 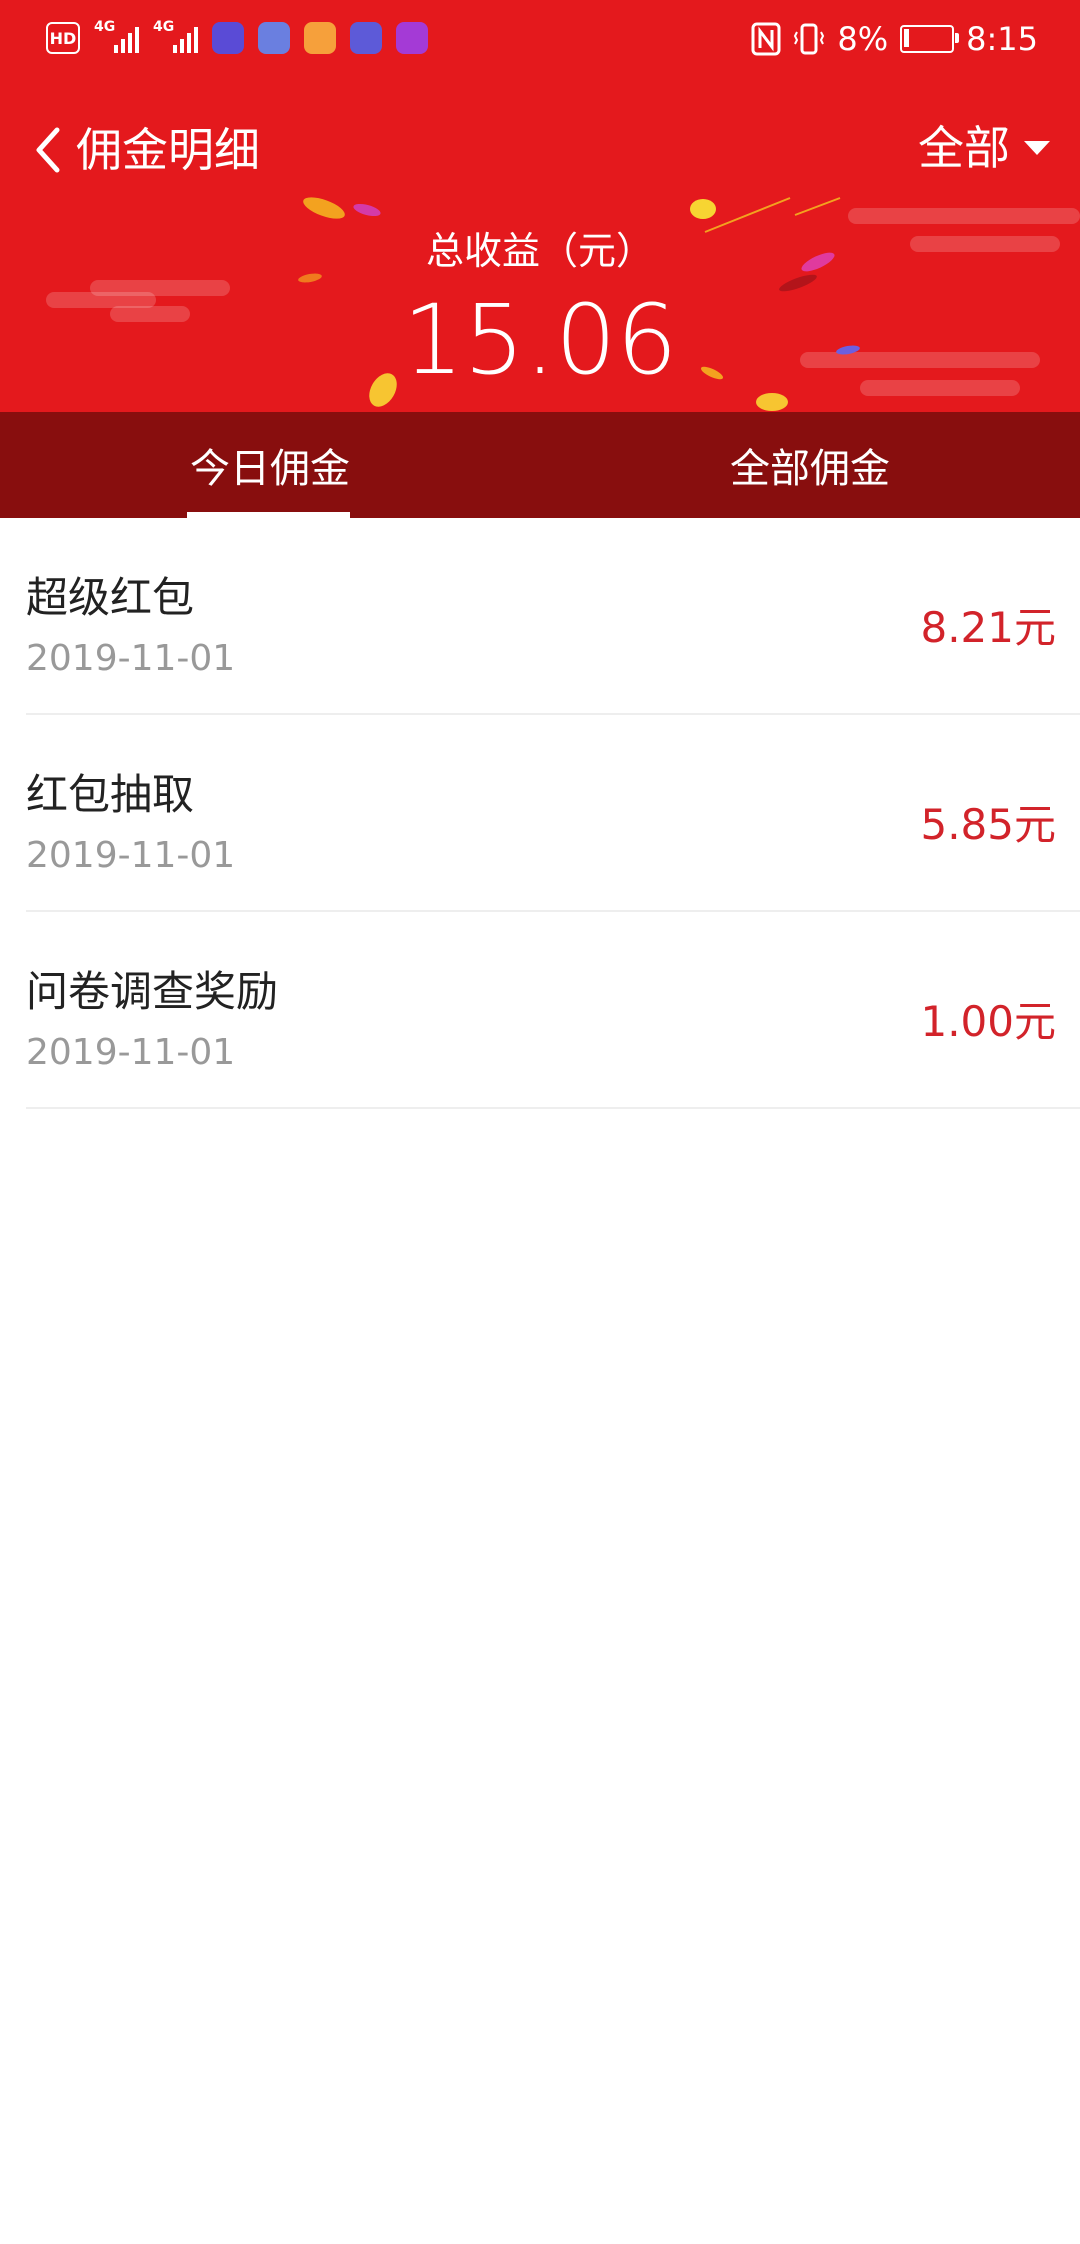 What do you see at coordinates (766, 39) in the screenshot?
I see `nfc-icon` at bounding box center [766, 39].